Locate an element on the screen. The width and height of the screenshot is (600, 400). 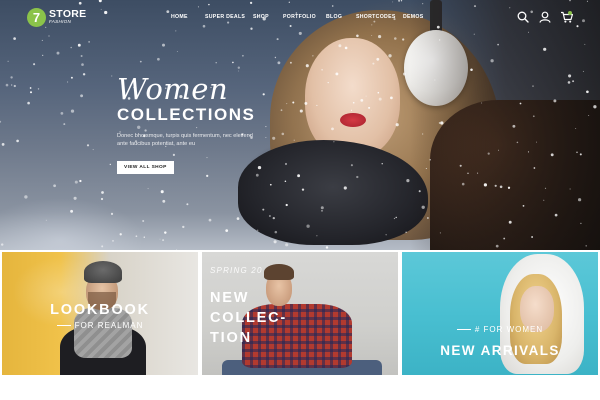
nav-item-shop: SHOP is located at coordinates (261, 17).